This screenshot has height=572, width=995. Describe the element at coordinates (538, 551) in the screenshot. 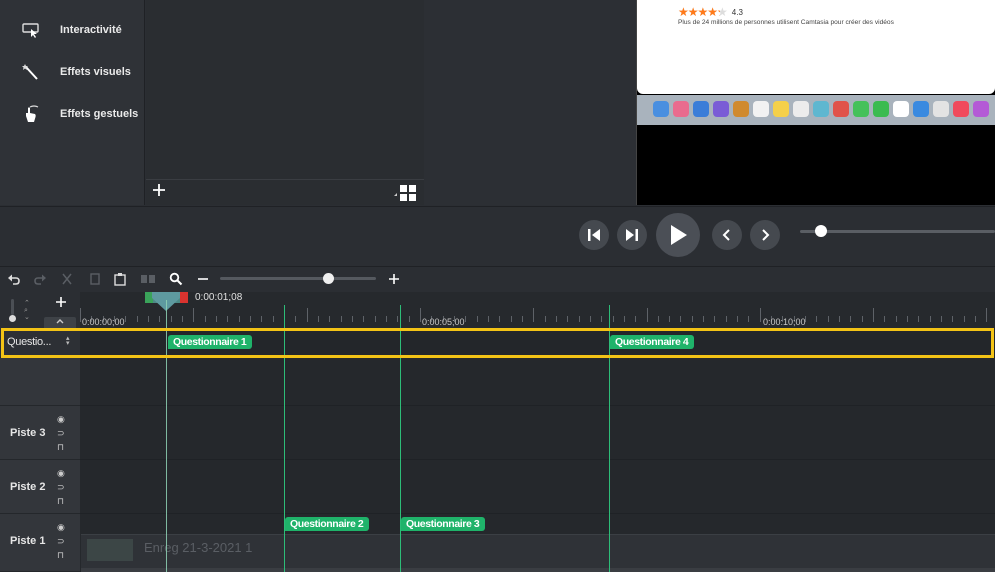

I see `media-clip: Enreg 21-3-2021 1` at that location.